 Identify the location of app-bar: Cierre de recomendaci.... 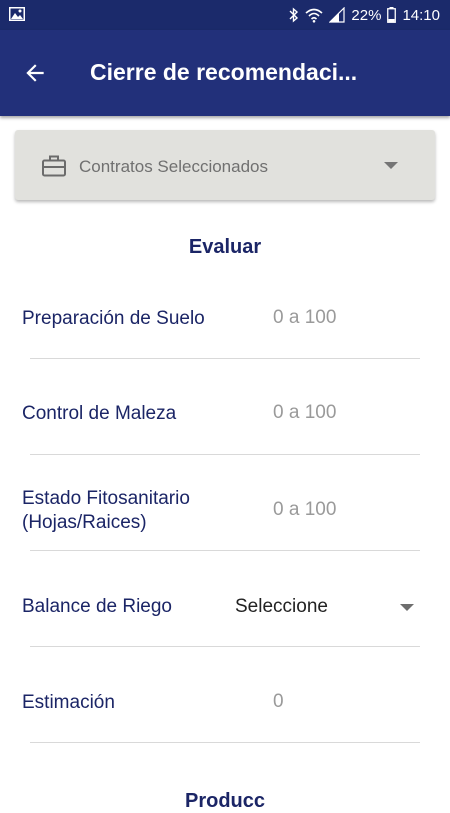
(225, 73).